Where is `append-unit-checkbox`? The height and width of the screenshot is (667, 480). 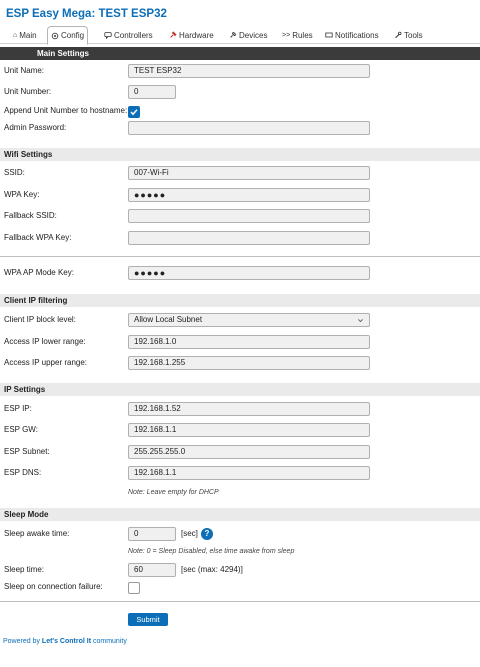
append-unit-checkbox is located at coordinates (134, 112).